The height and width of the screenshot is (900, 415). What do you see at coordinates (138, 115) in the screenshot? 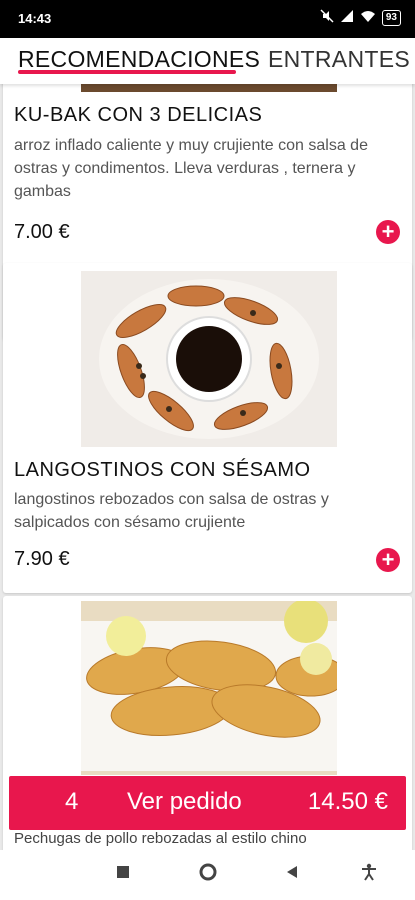
I see `product-title: KU-BAK CON 3 DELICIAS` at bounding box center [138, 115].